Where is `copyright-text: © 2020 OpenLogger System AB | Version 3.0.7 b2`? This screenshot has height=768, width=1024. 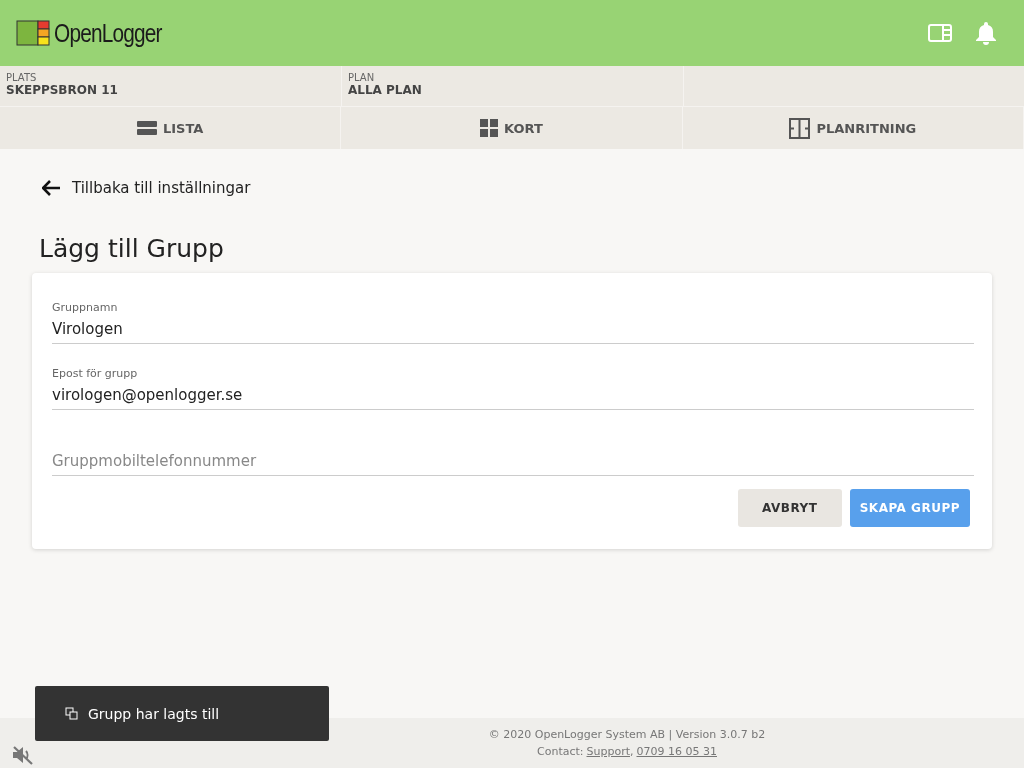
copyright-text: © 2020 OpenLogger System AB | Version 3.0.7 b2 is located at coordinates (626, 734).